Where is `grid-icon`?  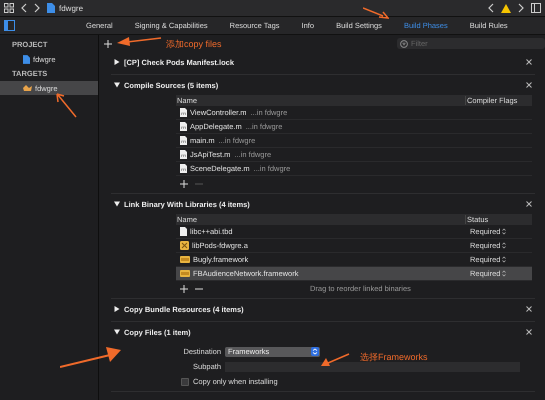 grid-icon is located at coordinates (9, 8).